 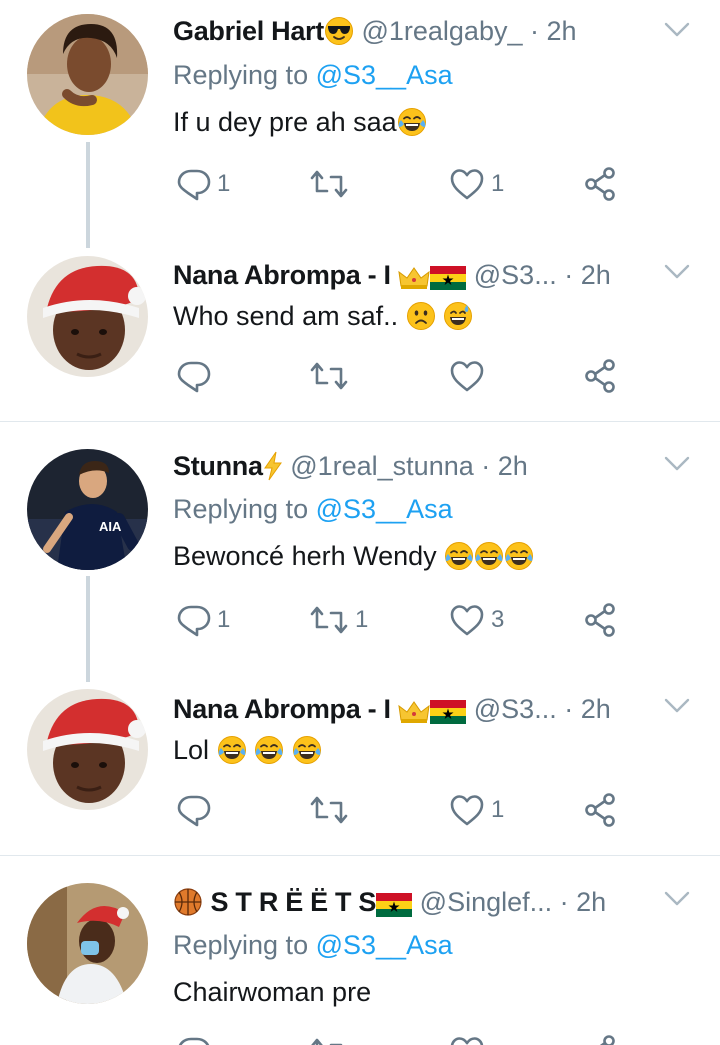 I want to click on tweet-header: Gabriel Hart @1realgaby_ · 2h, so click(x=421, y=31).